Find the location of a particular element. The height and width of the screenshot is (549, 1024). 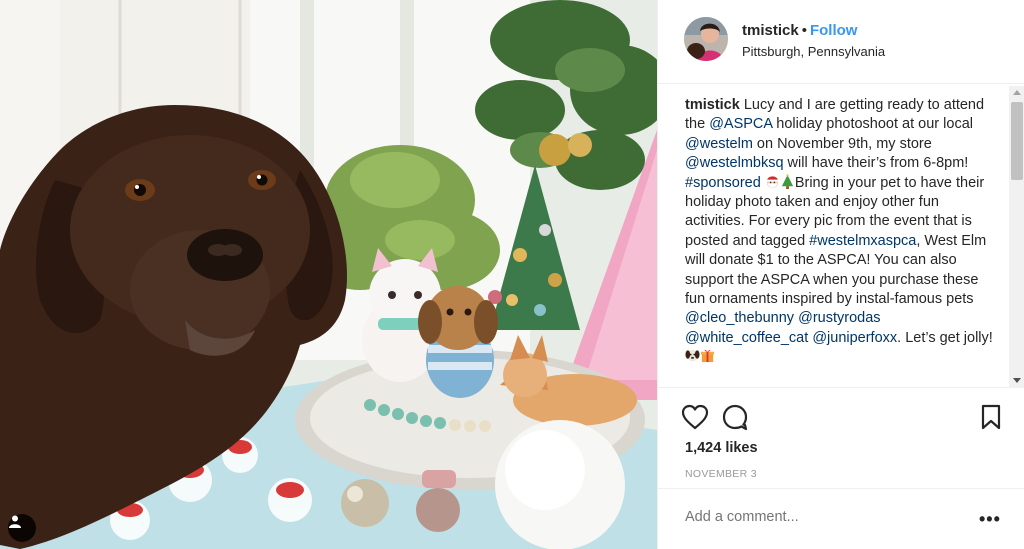

christmas-tree-emoji is located at coordinates (787, 181).